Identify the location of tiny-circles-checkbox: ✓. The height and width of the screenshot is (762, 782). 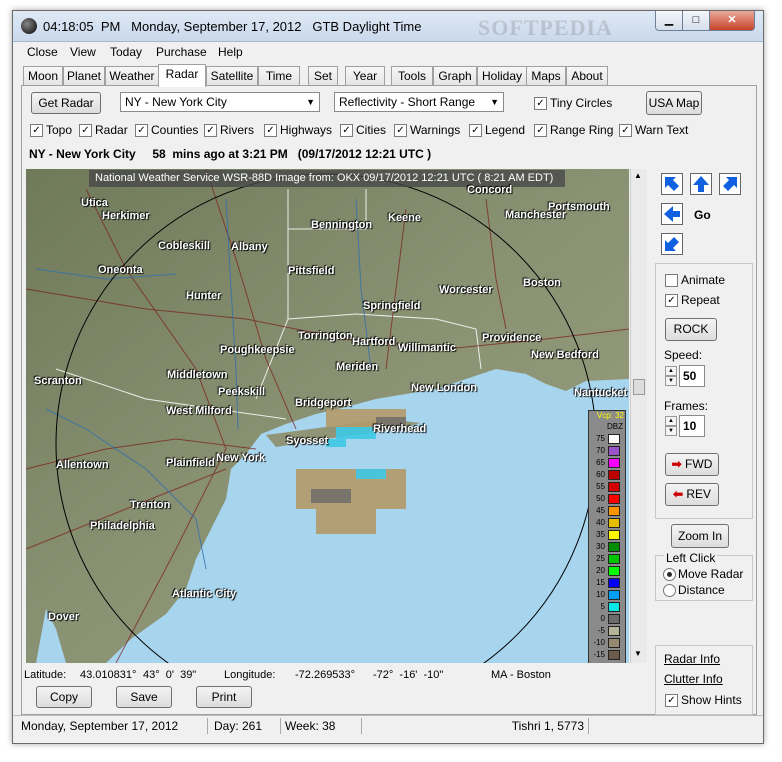
(540, 103).